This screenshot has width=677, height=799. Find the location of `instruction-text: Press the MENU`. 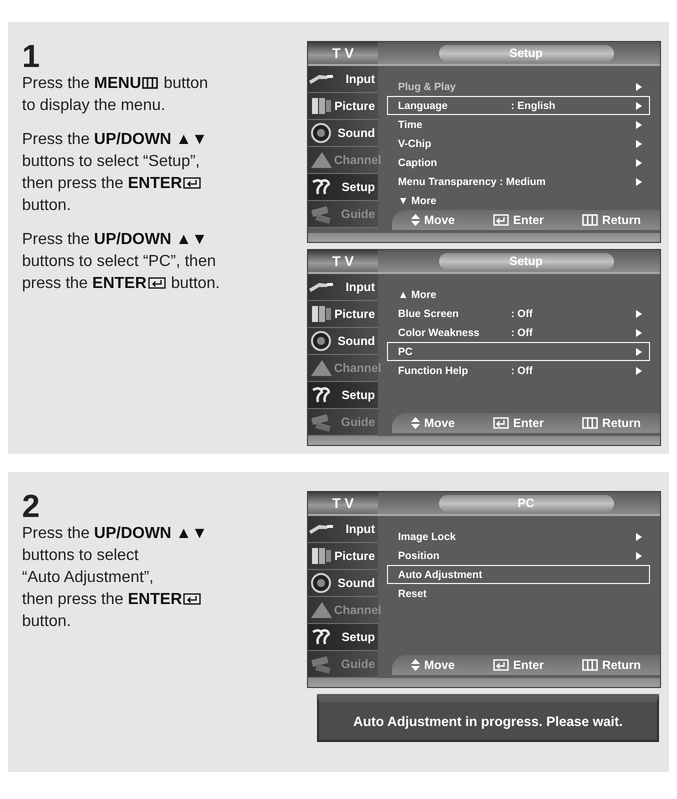

instruction-text: Press the MENU is located at coordinates (82, 83).